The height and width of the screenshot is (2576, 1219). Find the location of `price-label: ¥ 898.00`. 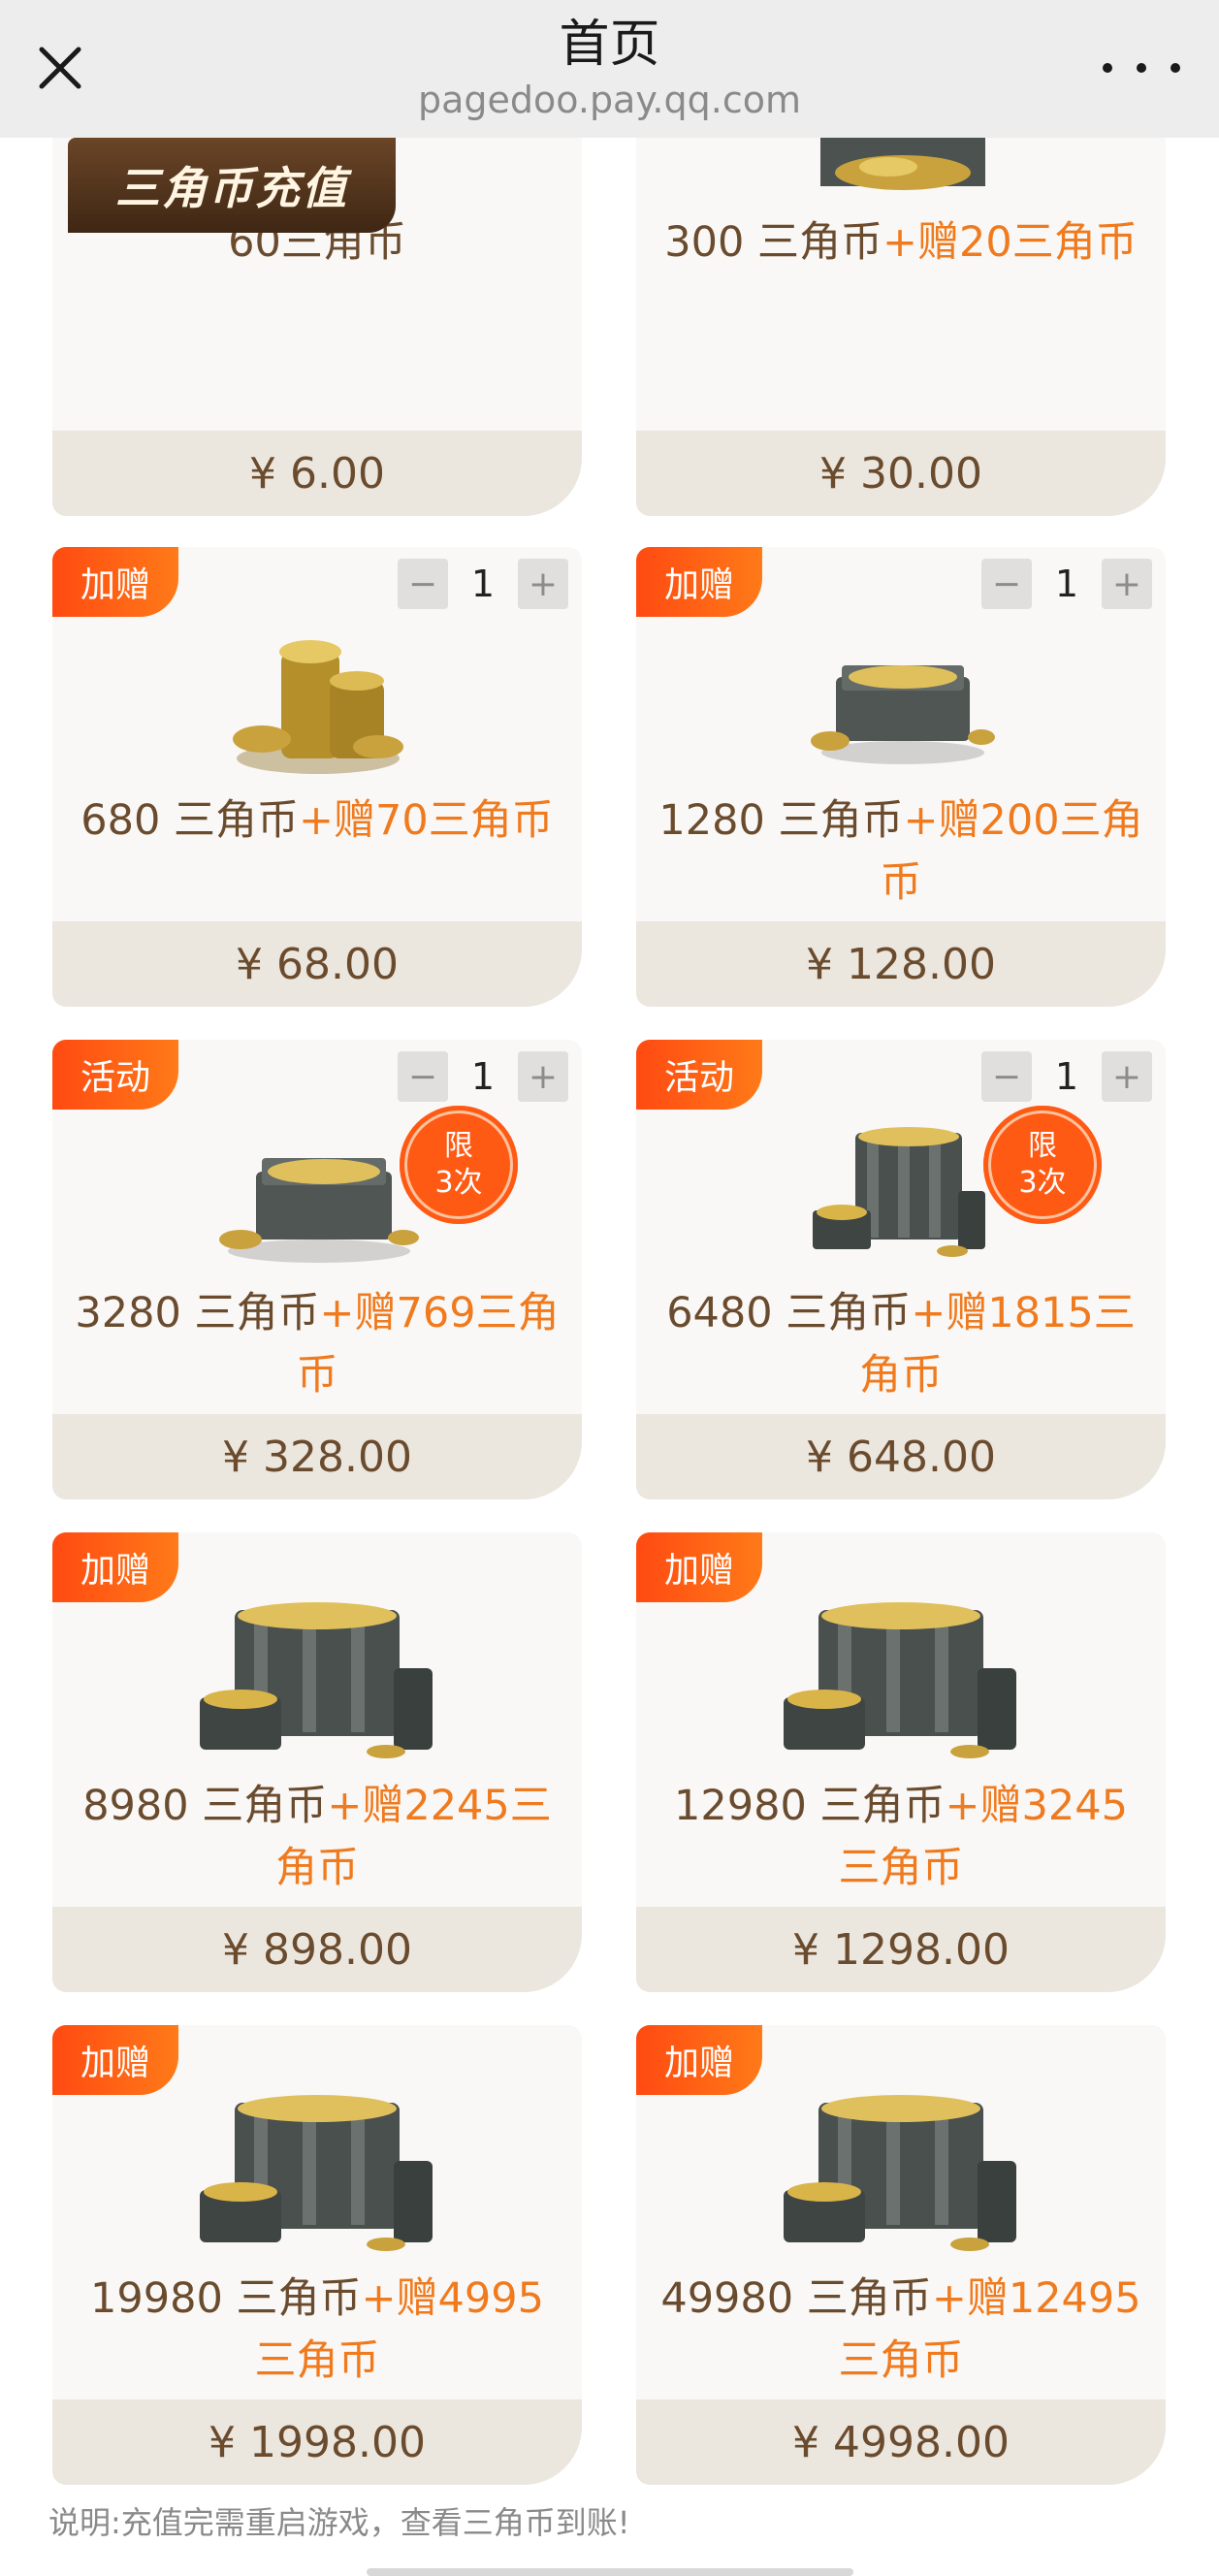

price-label: ¥ 898.00 is located at coordinates (317, 1949).